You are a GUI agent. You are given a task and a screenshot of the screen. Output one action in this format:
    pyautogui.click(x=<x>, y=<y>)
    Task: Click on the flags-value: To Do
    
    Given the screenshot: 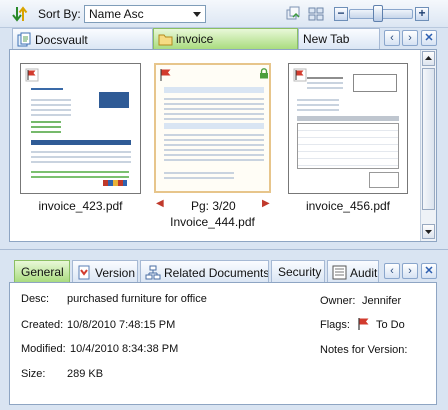 What is the action you would take?
    pyautogui.click(x=390, y=325)
    